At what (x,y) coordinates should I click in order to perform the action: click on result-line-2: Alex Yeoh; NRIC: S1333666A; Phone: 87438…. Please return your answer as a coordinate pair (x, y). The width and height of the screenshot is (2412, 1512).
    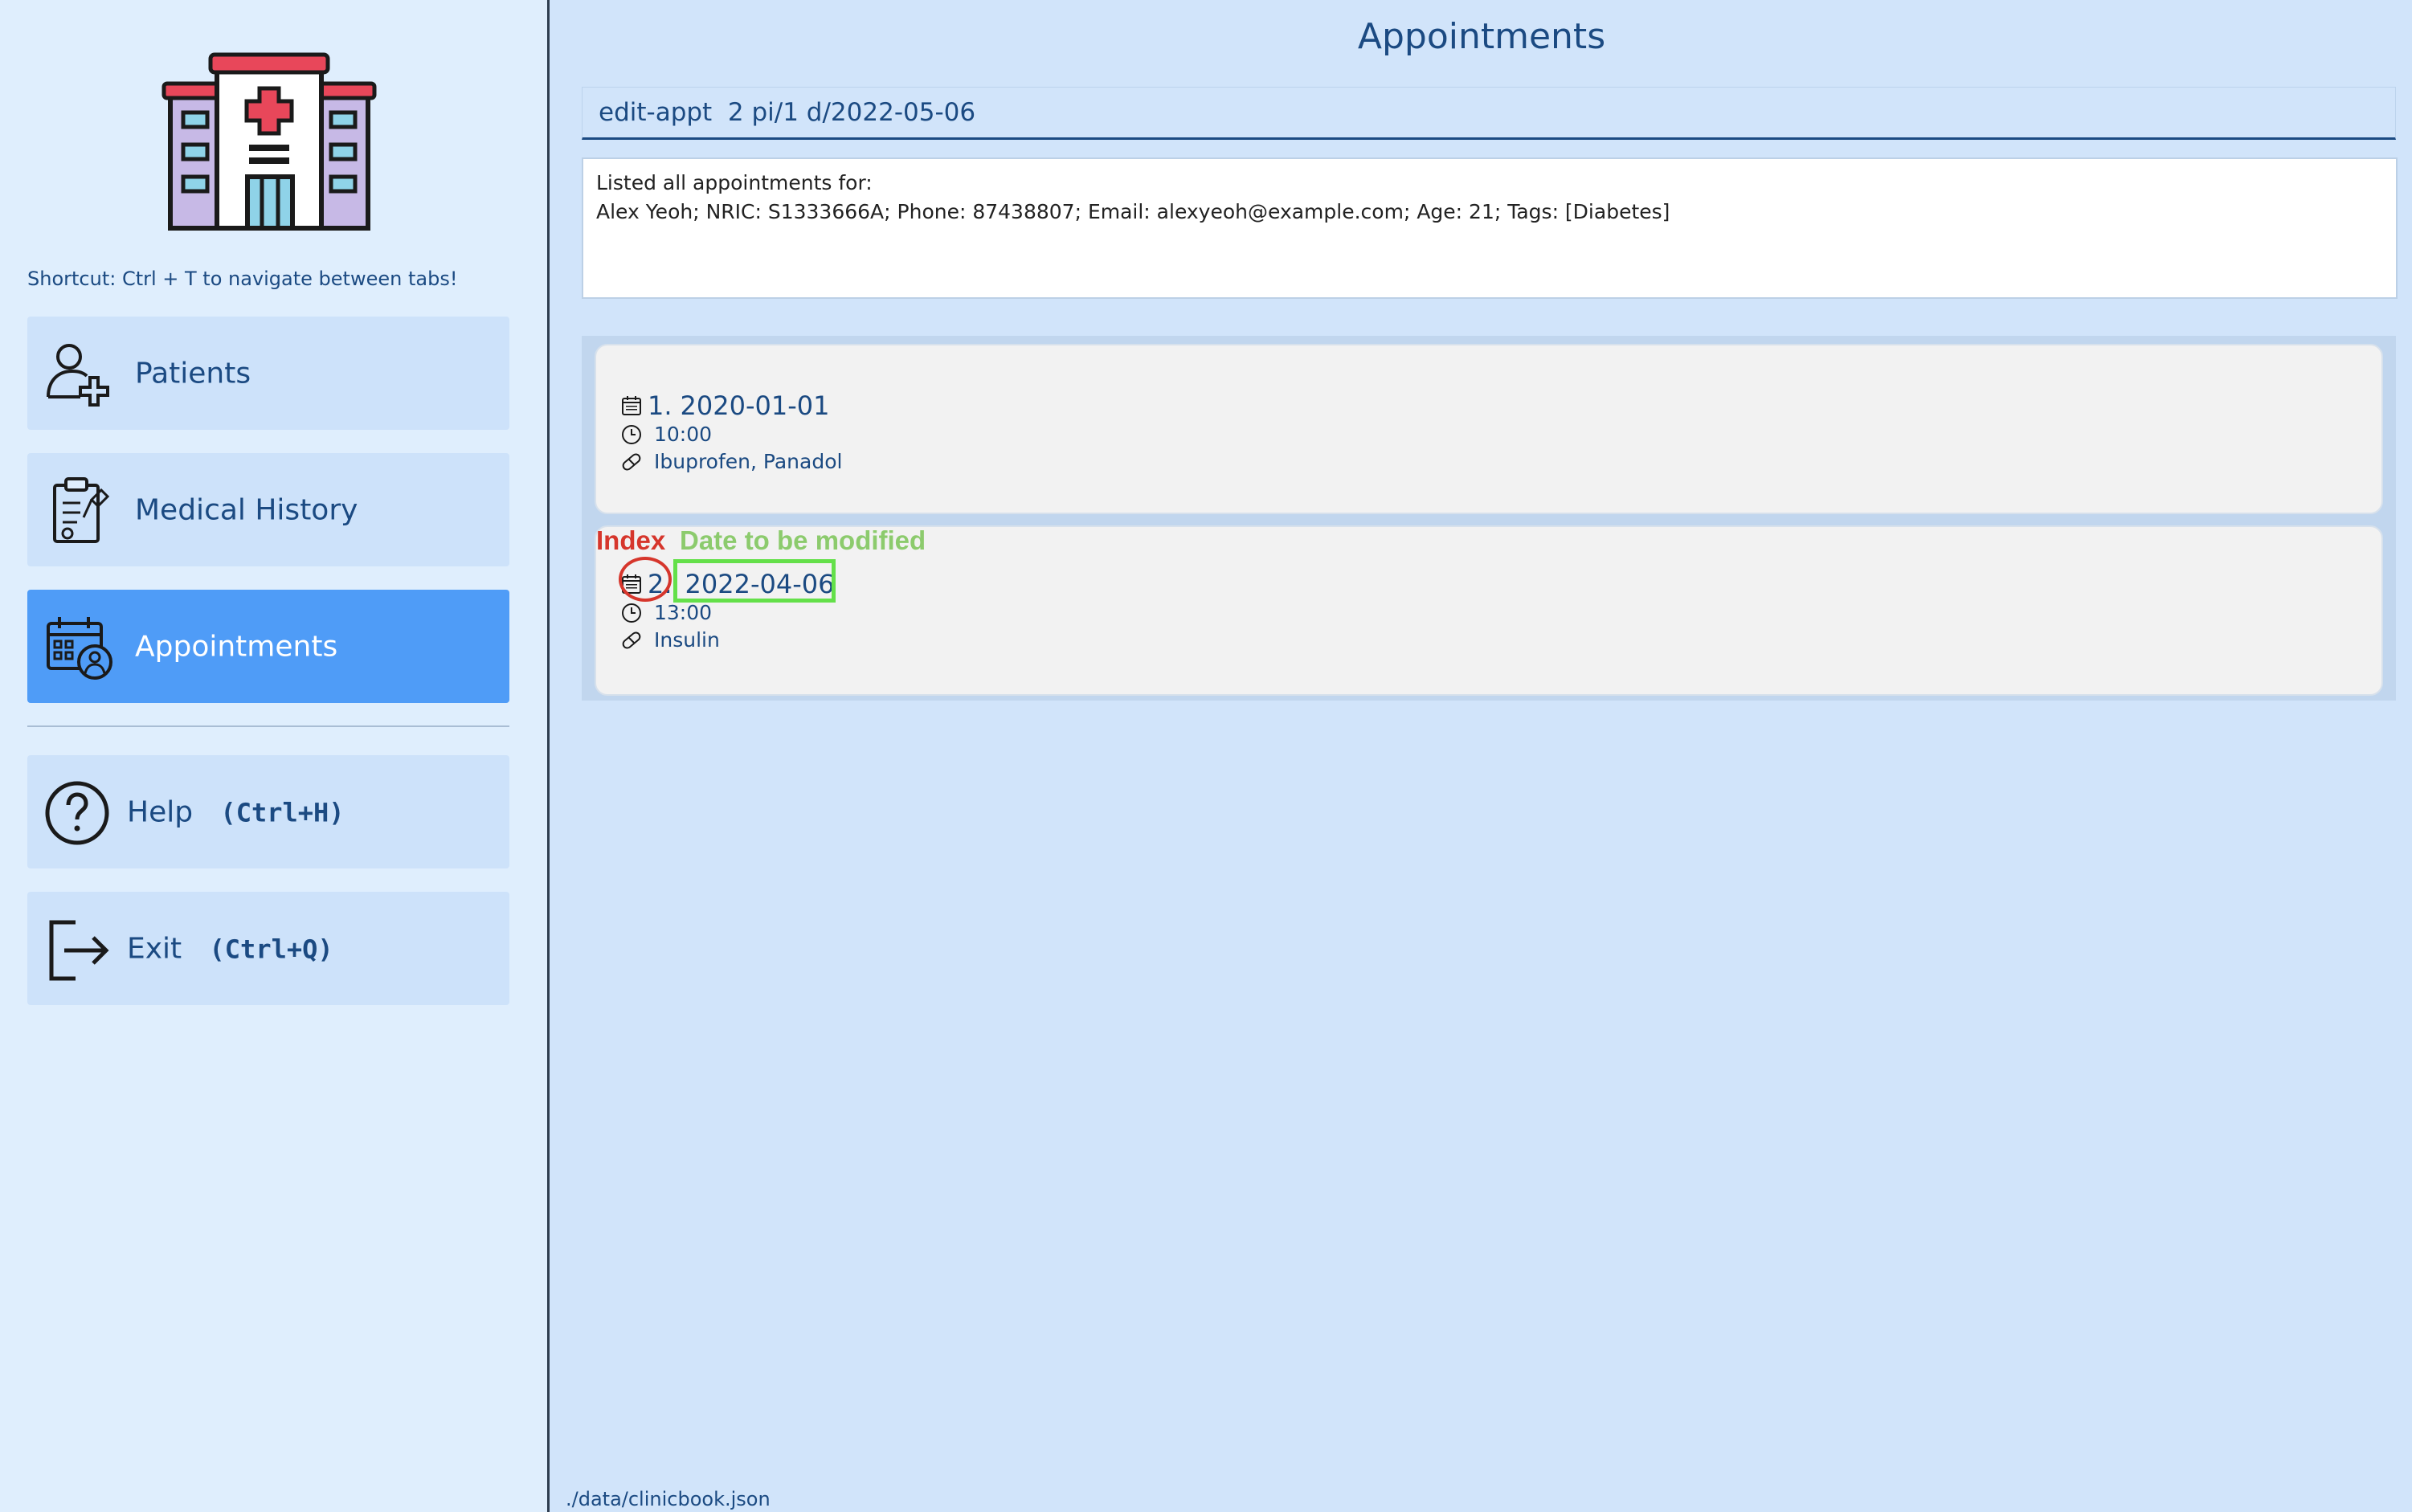
    Looking at the image, I should click on (1133, 211).